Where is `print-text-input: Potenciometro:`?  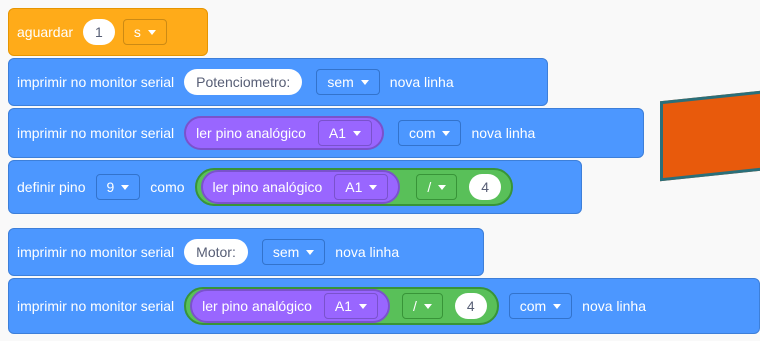
print-text-input: Potenciometro: is located at coordinates (243, 82).